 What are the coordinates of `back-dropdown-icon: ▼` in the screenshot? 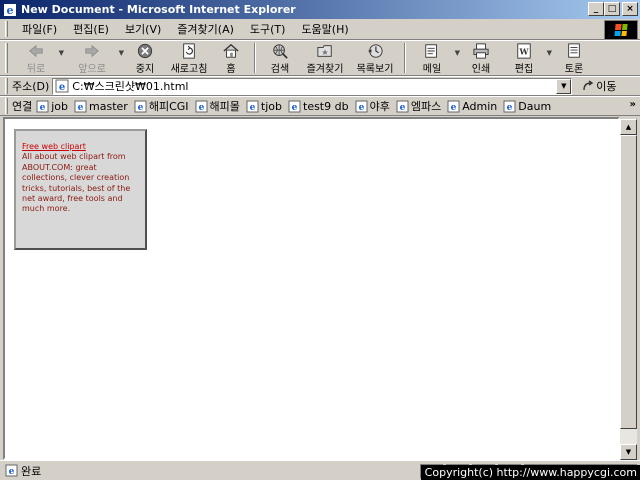 It's located at (61, 53).